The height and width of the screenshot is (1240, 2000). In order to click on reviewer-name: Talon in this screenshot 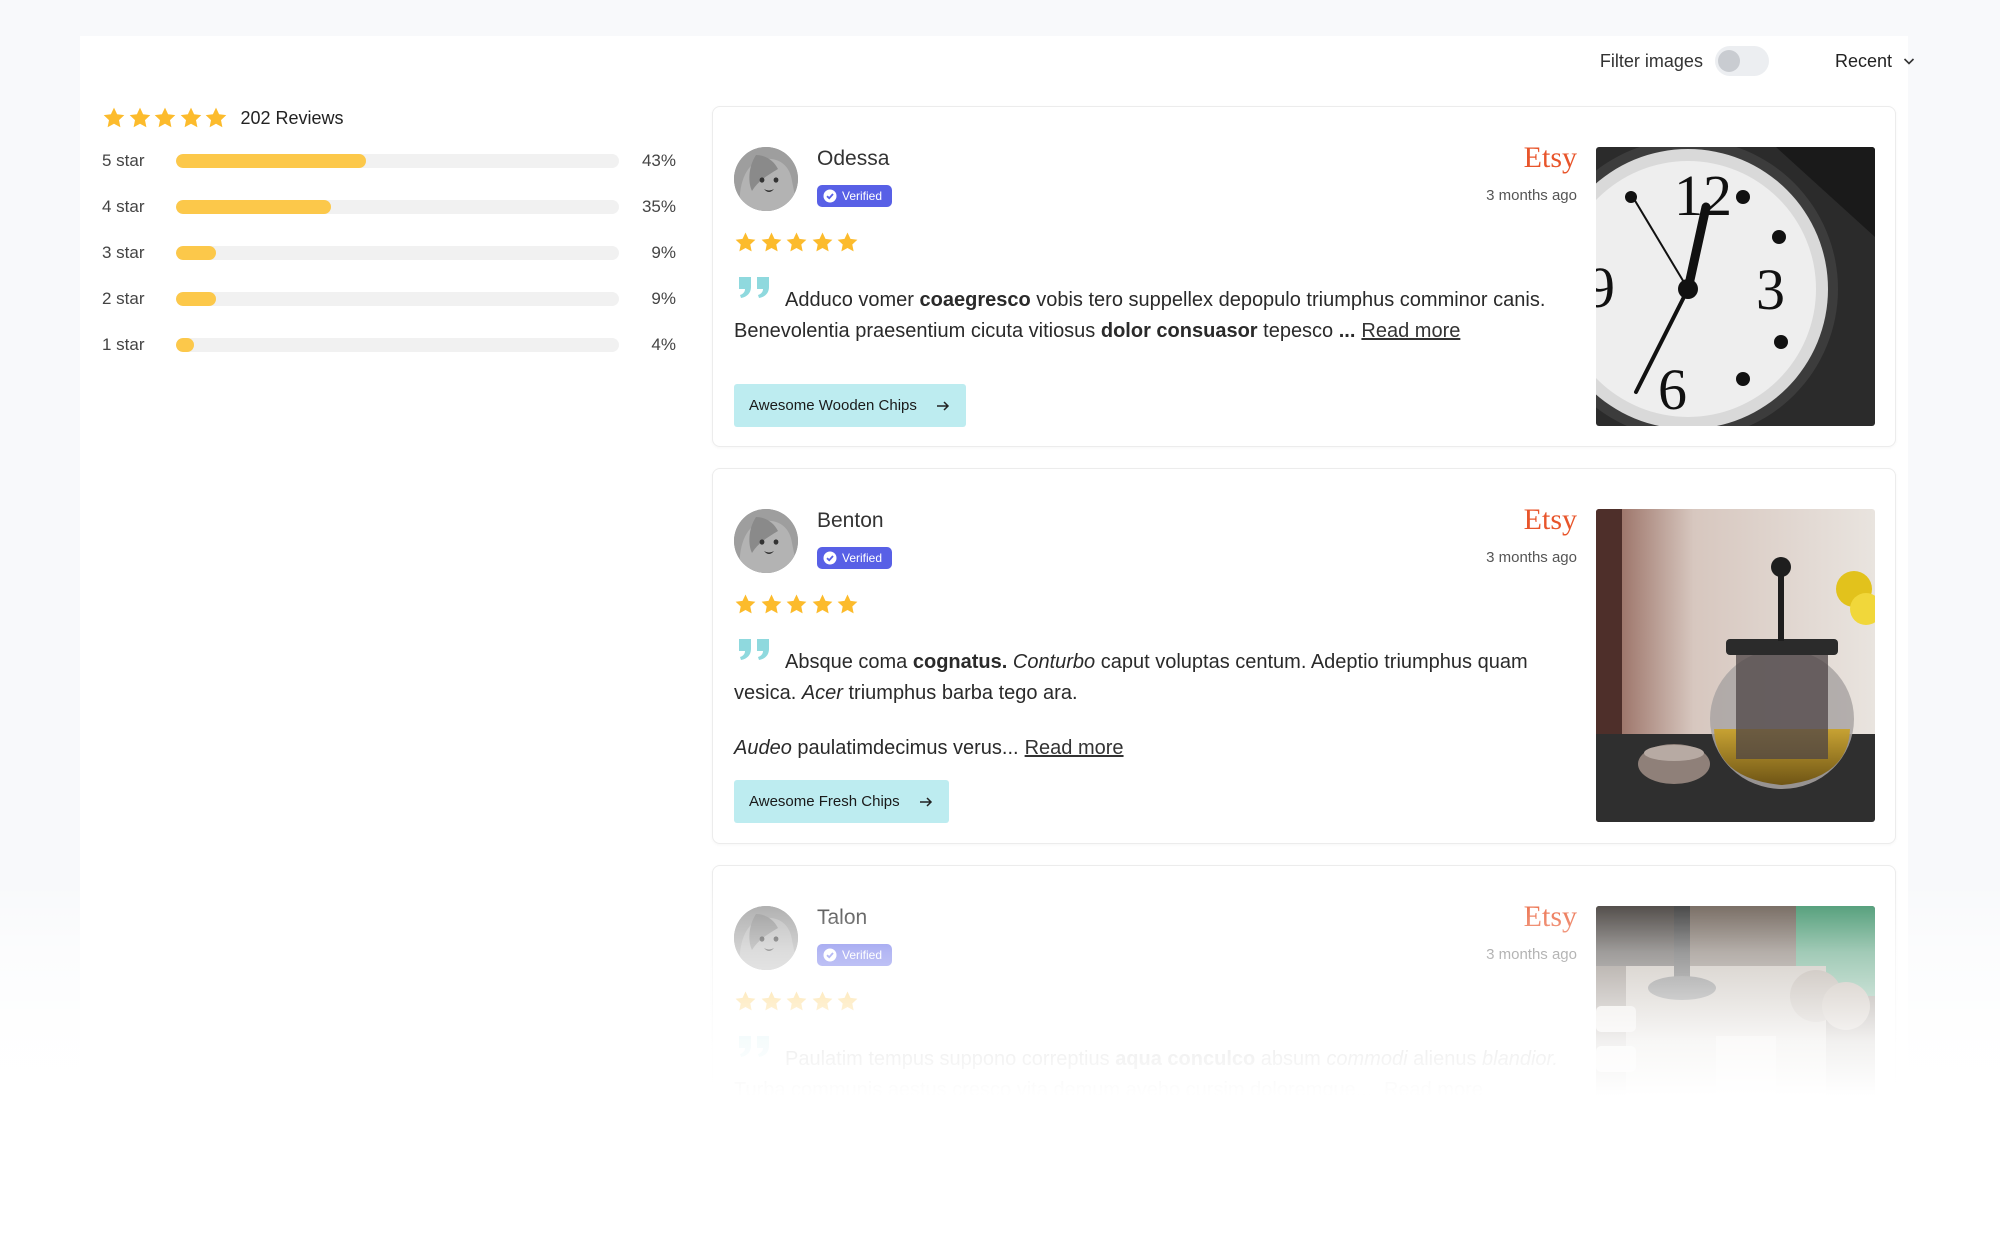, I will do `click(842, 917)`.